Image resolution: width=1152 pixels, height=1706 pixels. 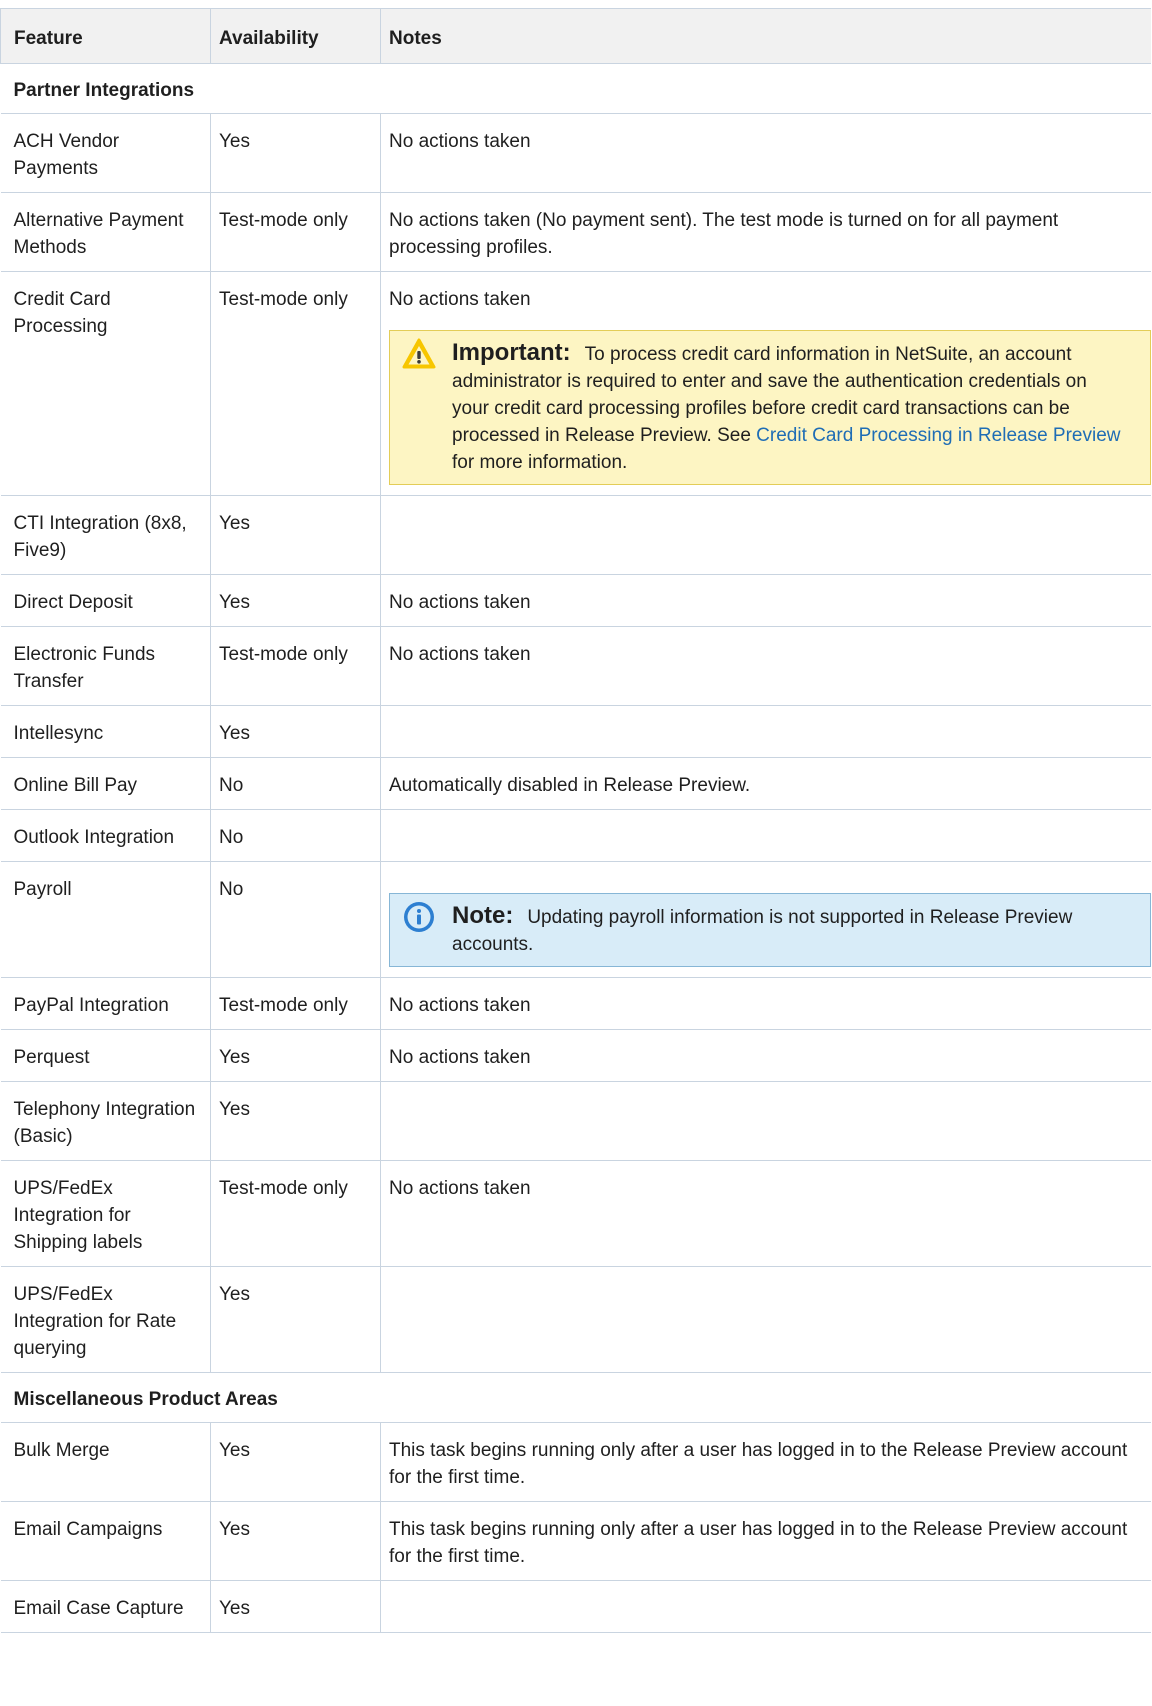 I want to click on feature-cell: ACH Vendor Payments, so click(x=105, y=153).